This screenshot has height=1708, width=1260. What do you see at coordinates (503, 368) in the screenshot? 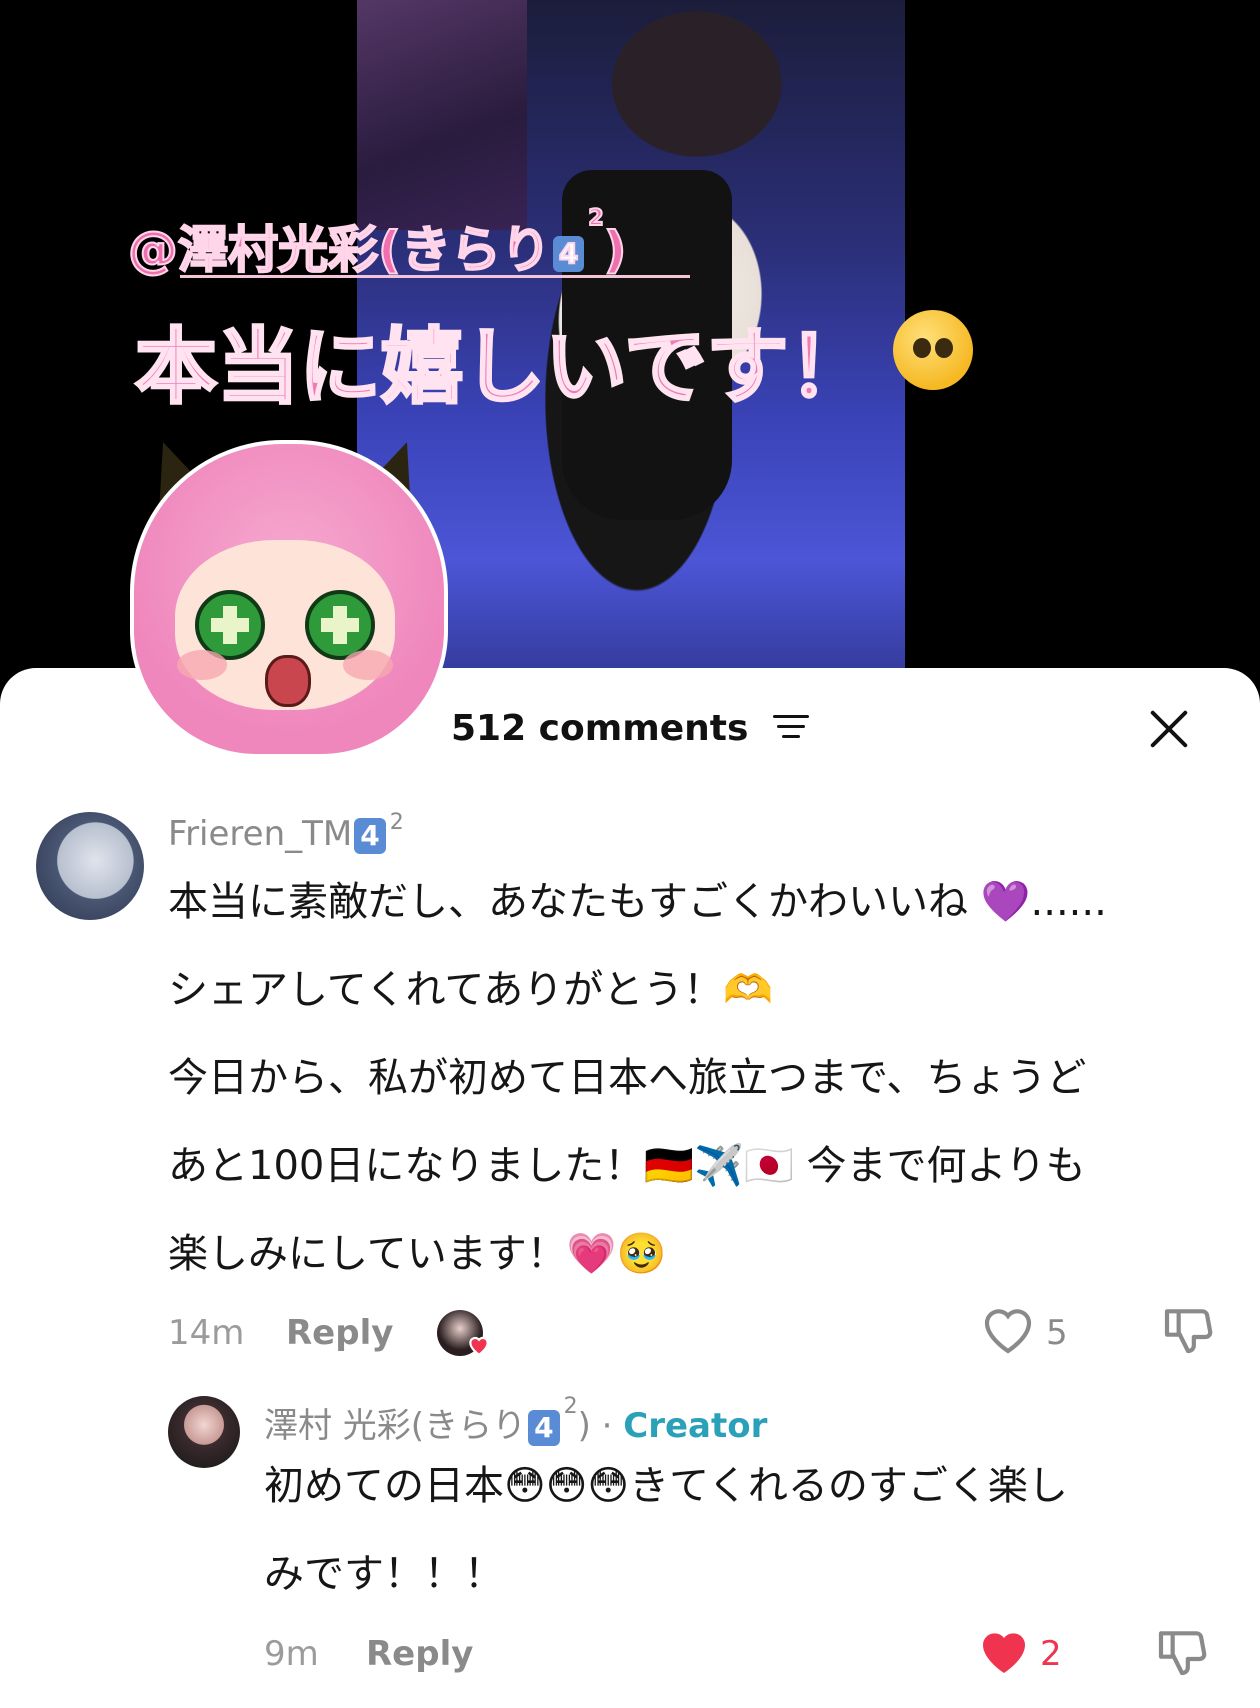
I see `video-caption-overlay: 本当に嬉しいです！` at bounding box center [503, 368].